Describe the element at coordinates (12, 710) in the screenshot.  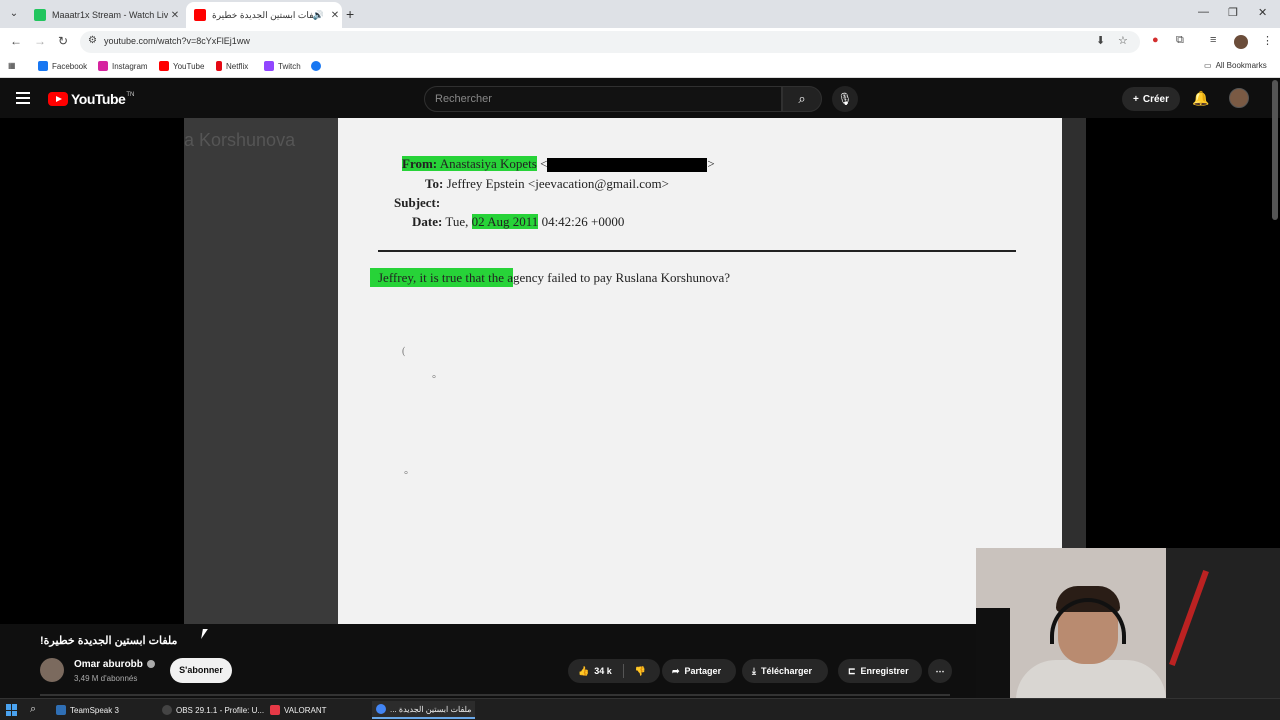
I see `windows-start-icon` at that location.